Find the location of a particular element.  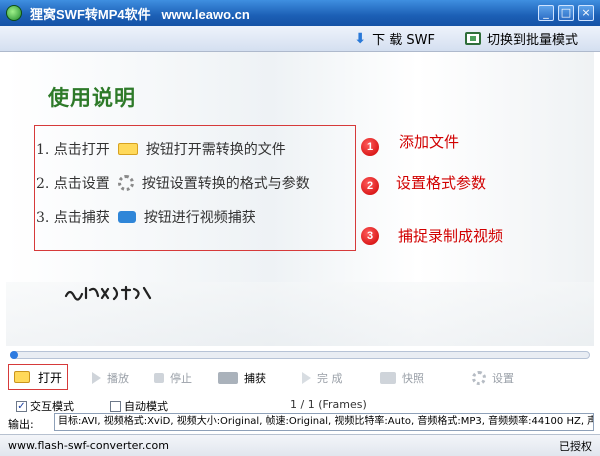

close-button: × is located at coordinates (586, 13).